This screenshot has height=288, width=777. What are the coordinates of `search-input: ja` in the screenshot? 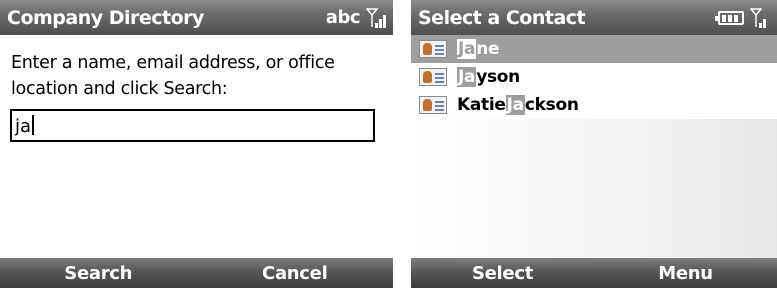 It's located at (192, 125).